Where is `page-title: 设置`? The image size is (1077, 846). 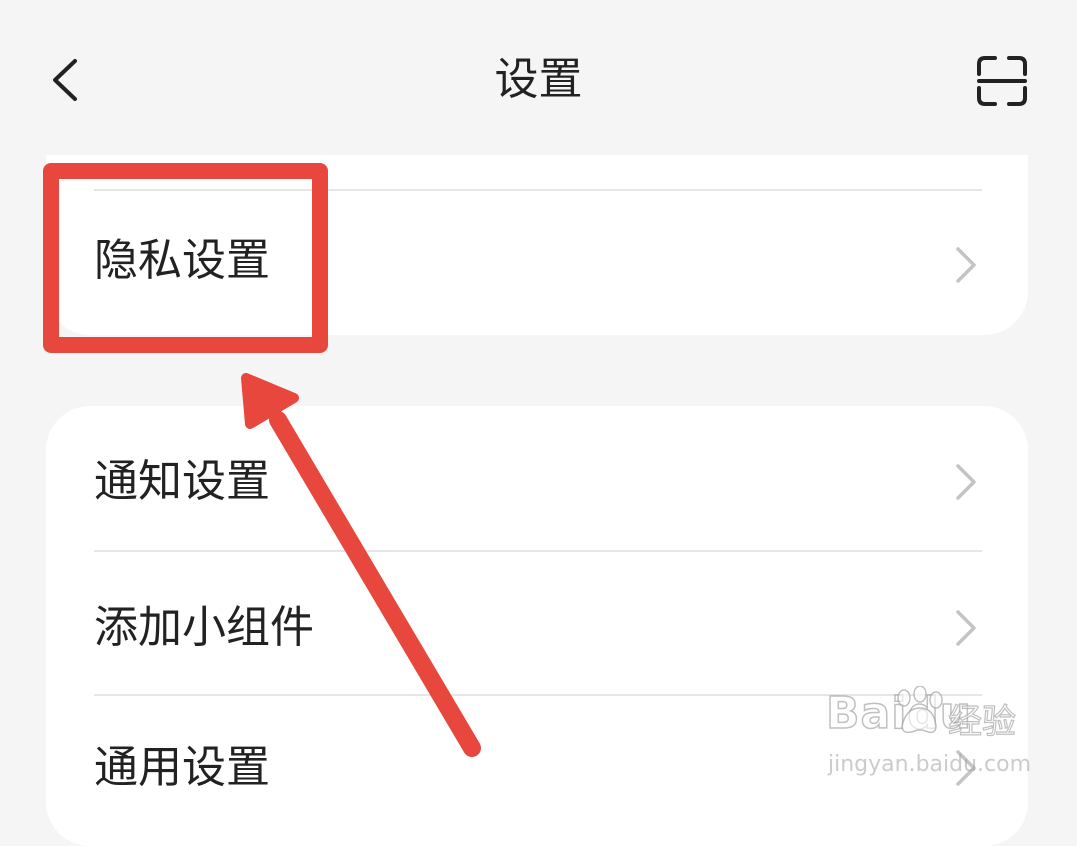 page-title: 设置 is located at coordinates (538, 79).